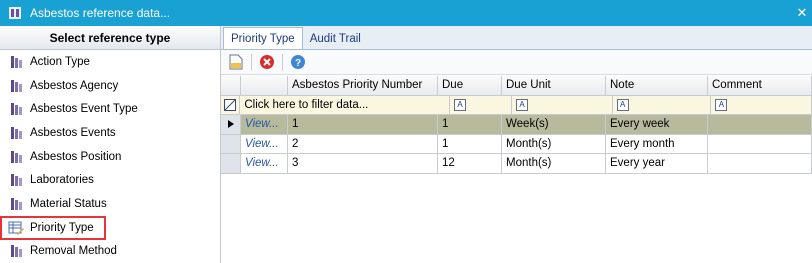 The width and height of the screenshot is (812, 263). Describe the element at coordinates (554, 86) in the screenshot. I see `column-header-due-unit: Due Unit` at that location.